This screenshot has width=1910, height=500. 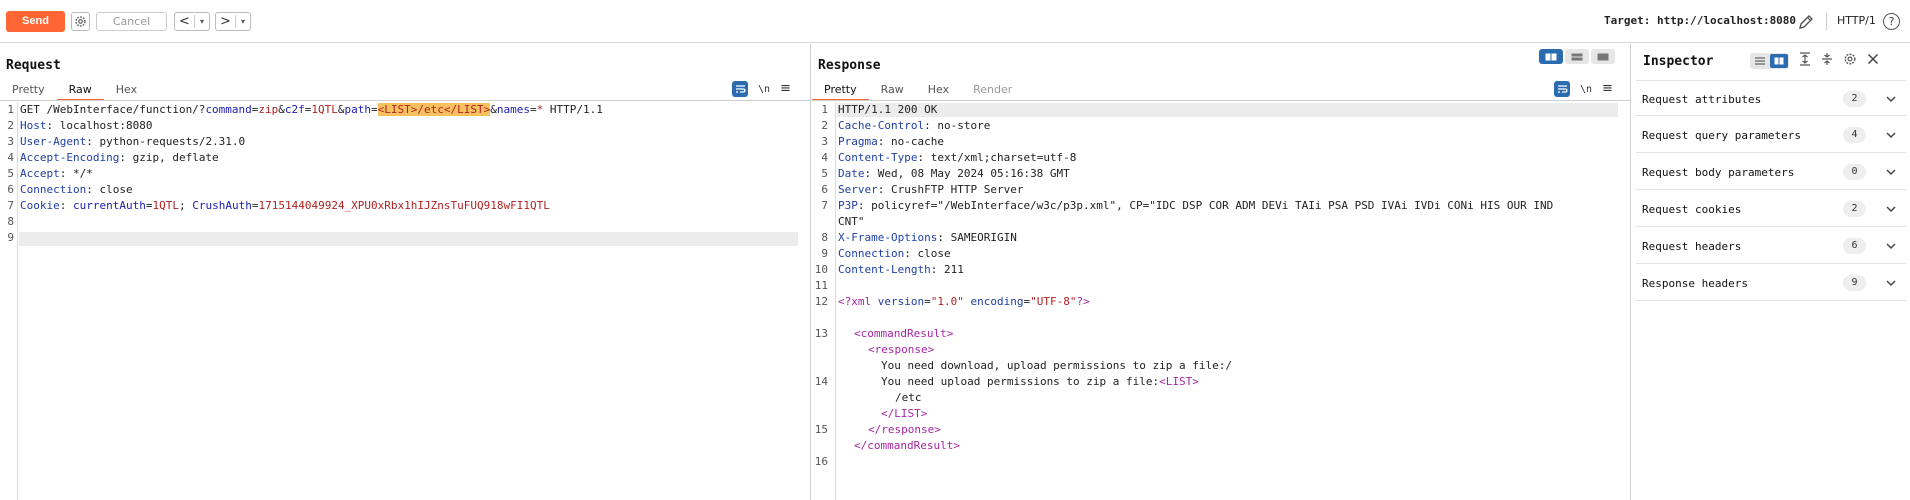 What do you see at coordinates (849, 65) in the screenshot?
I see `response-title: Response` at bounding box center [849, 65].